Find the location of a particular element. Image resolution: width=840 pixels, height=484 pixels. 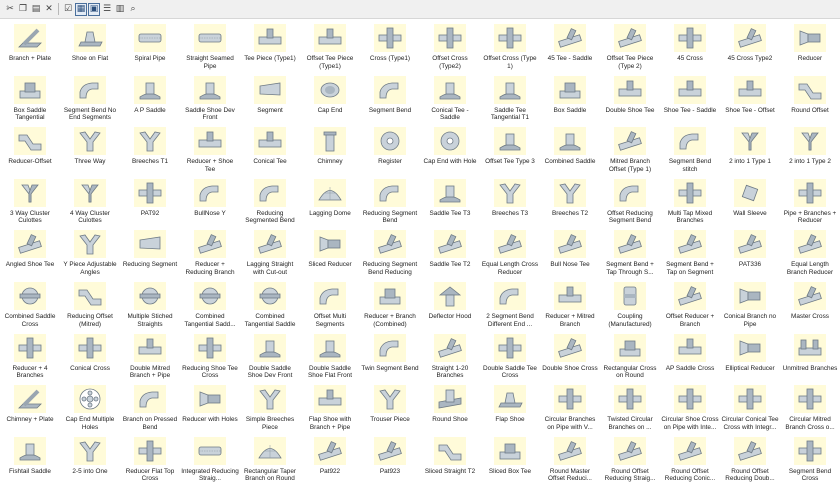

gallery-item: Combined Tangential Saddle is located at coordinates (270, 304).